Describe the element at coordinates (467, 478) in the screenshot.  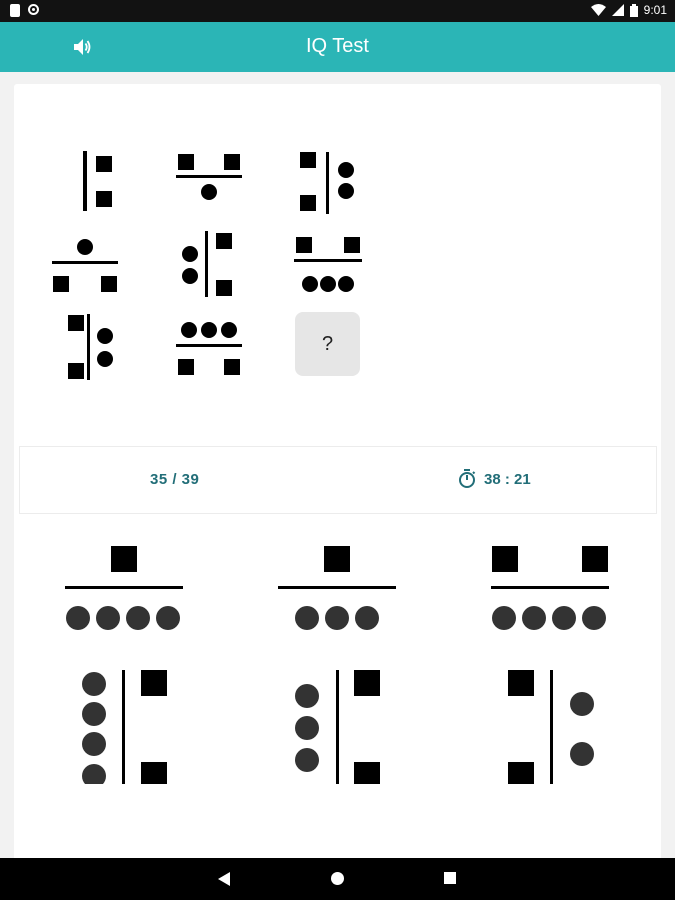
I see `stopwatch-icon` at that location.